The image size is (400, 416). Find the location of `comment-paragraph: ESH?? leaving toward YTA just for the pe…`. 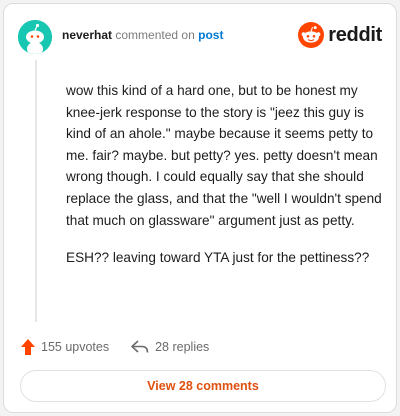

comment-paragraph: ESH?? leaving toward YTA just for the pe… is located at coordinates (218, 258).